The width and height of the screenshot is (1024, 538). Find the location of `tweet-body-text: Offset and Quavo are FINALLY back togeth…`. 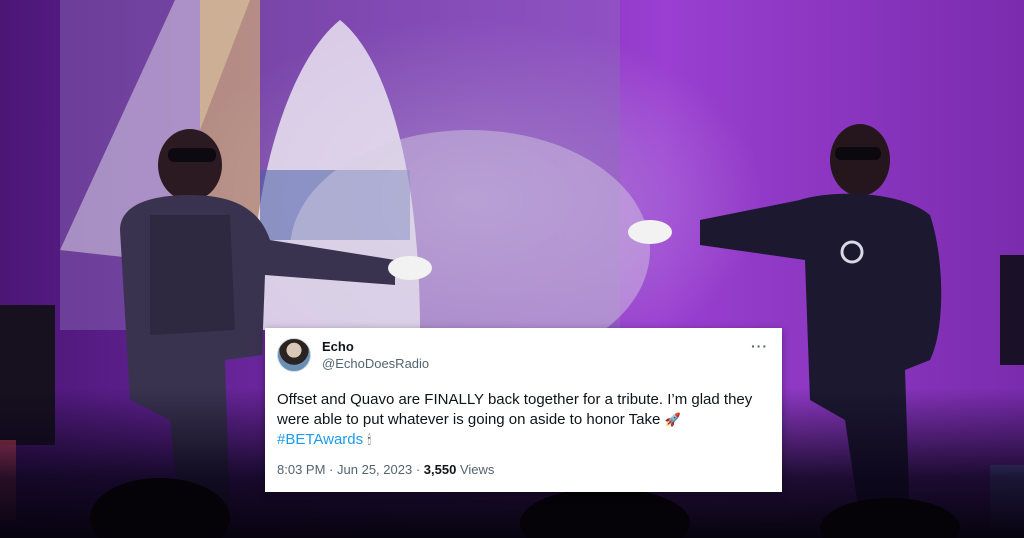

tweet-body-text: Offset and Quavo are FINALLY back togeth… is located at coordinates (515, 409).